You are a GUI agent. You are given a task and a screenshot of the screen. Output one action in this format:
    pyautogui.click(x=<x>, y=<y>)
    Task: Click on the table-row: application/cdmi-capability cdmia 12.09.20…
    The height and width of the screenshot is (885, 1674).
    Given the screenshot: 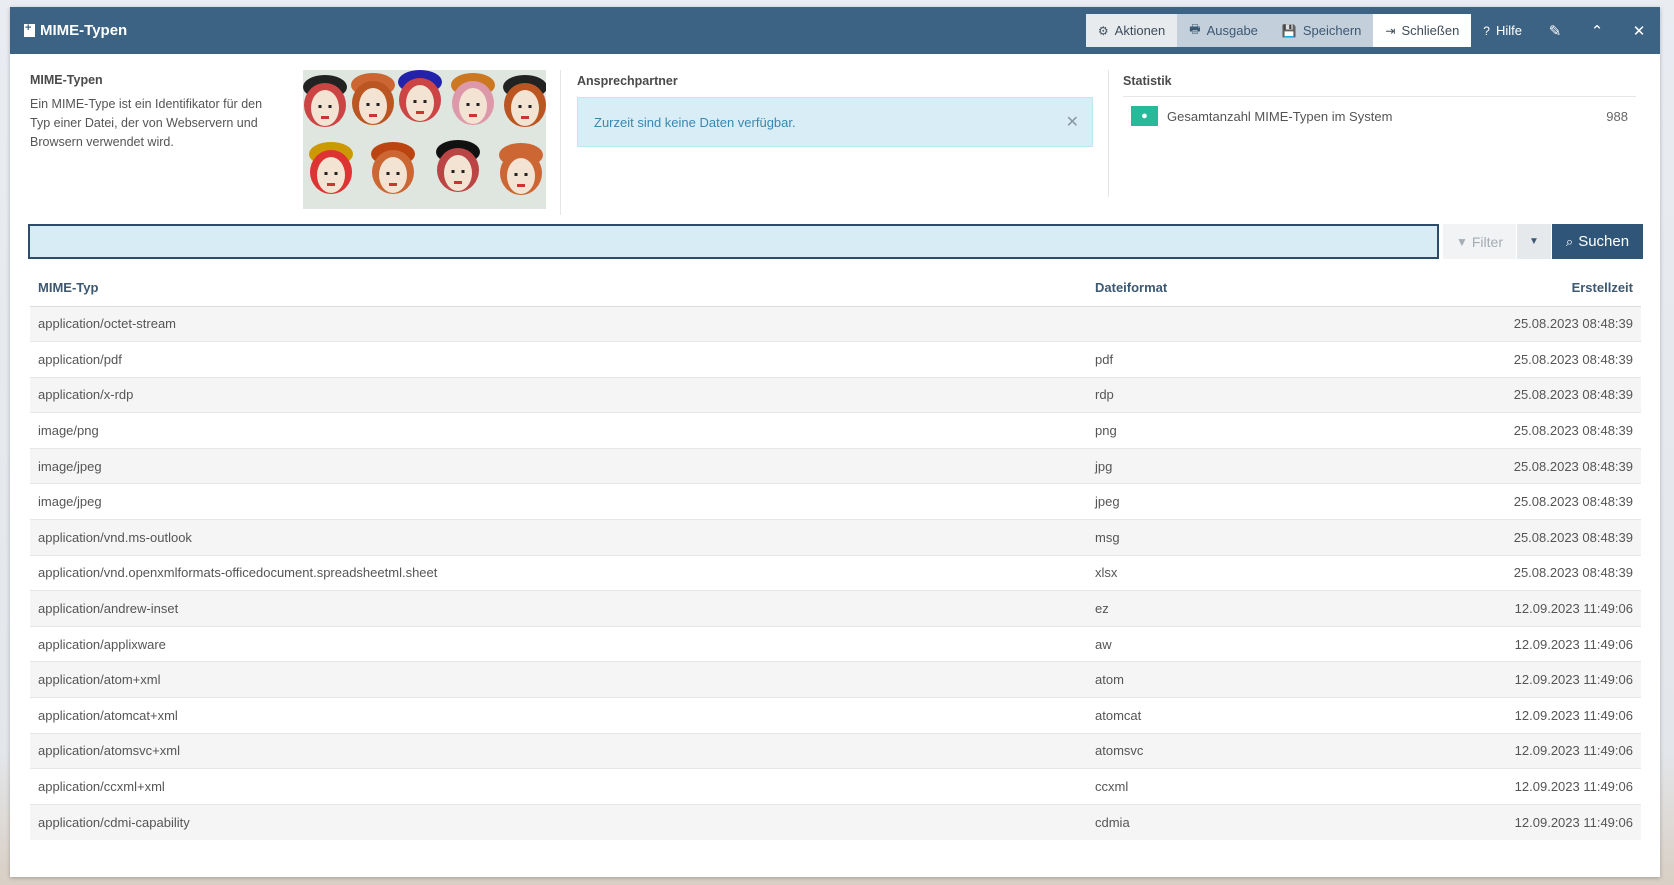 What is the action you would take?
    pyautogui.click(x=835, y=821)
    